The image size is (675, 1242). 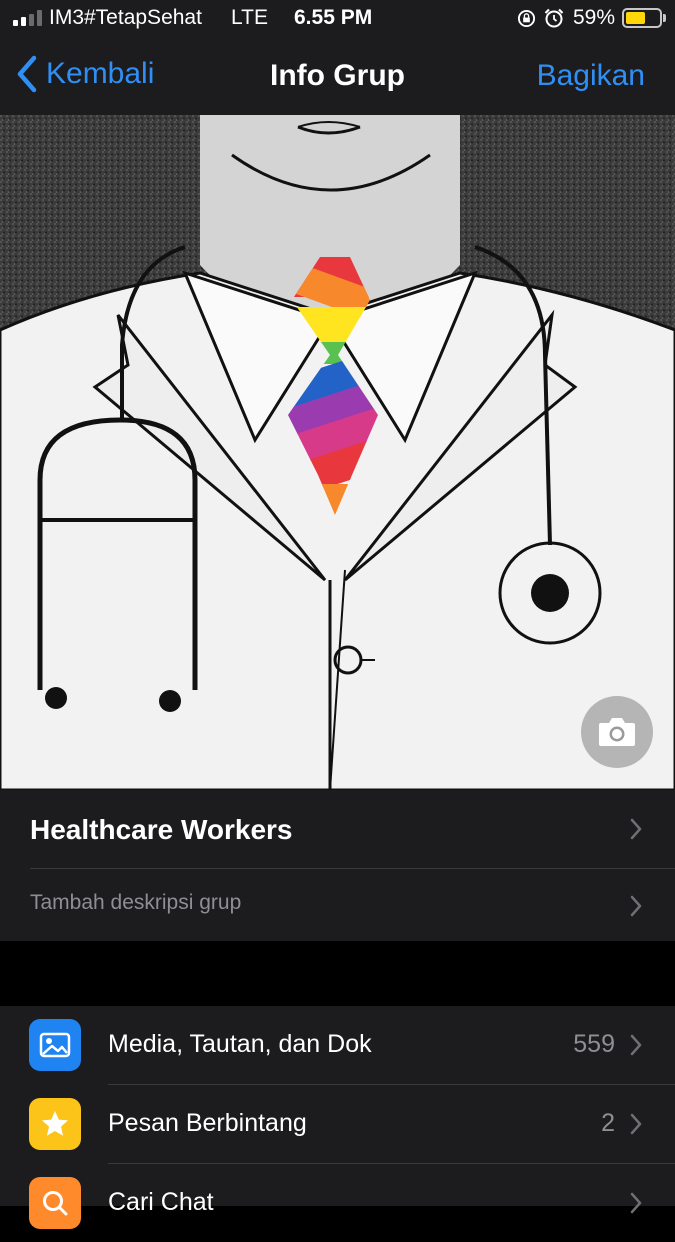 What do you see at coordinates (526, 18) in the screenshot?
I see `rotation-lock-icon` at bounding box center [526, 18].